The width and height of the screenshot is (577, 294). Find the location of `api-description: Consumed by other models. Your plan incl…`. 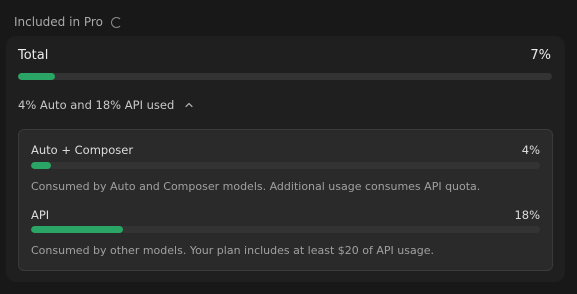

api-description: Consumed by other models. Your plan incl… is located at coordinates (232, 250).